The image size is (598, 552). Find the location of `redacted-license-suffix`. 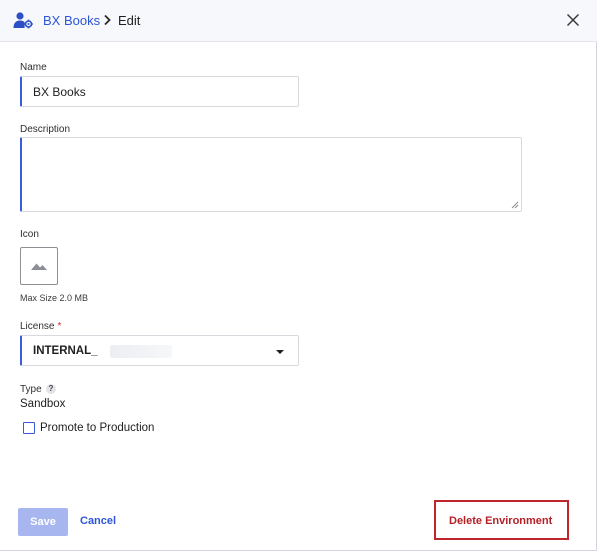

redacted-license-suffix is located at coordinates (141, 351).